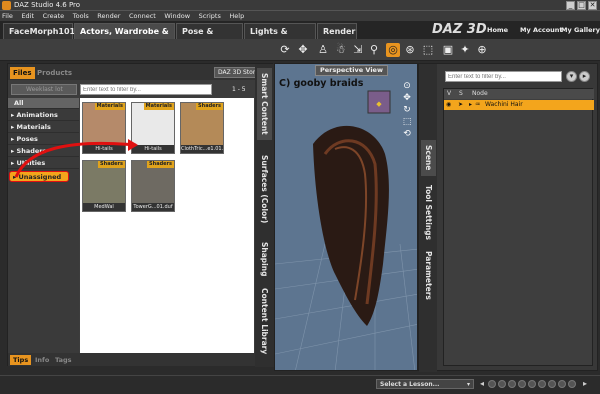 The image size is (600, 394). I want to click on menu-scripts: Scripts, so click(210, 16).